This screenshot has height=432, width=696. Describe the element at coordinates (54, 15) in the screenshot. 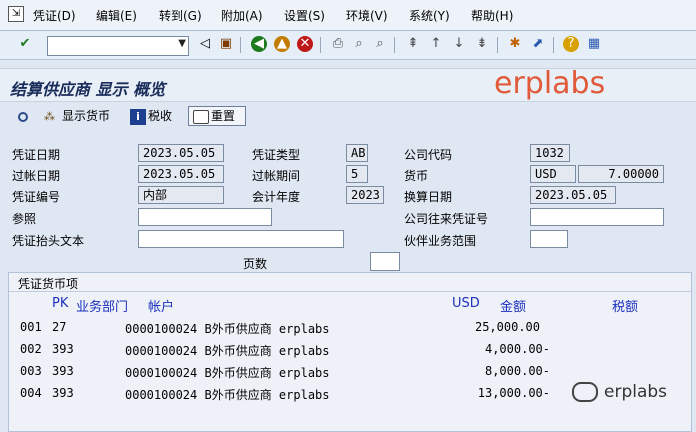

I see `menu-document: 凭证(D)` at that location.